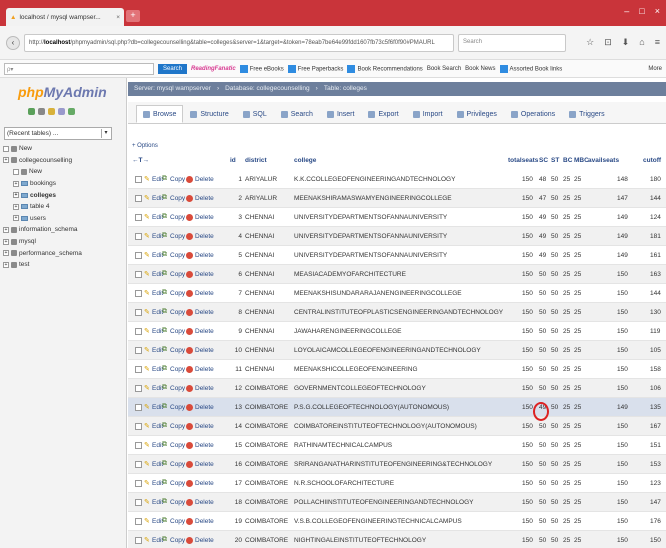  I want to click on tree-item-performance-schema: + performance_schema, so click(42, 253).